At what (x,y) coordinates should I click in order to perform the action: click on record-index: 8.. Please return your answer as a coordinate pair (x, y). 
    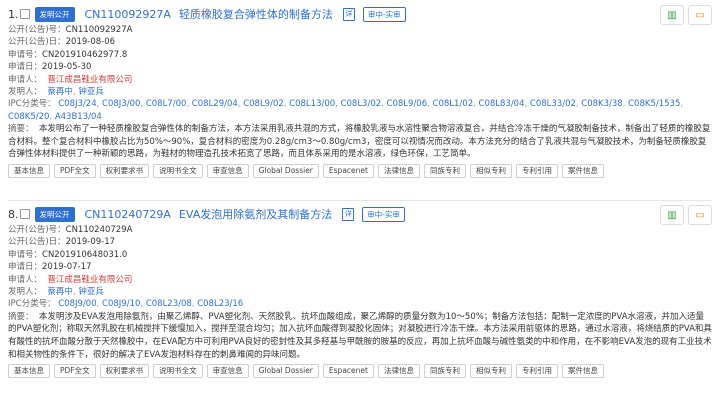
    Looking at the image, I should click on (13, 214).